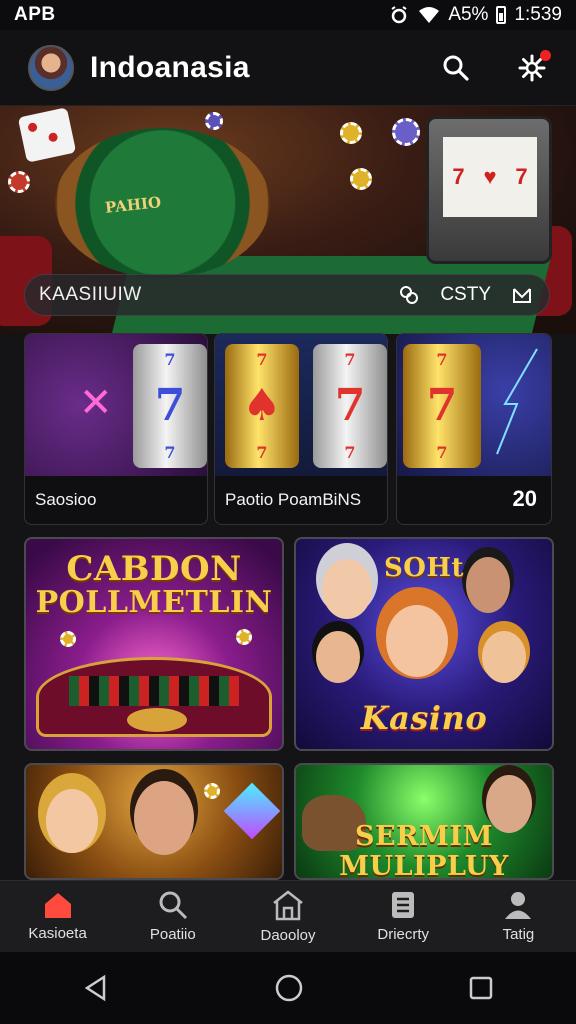 This screenshot has height=1024, width=576. I want to click on alarm-icon, so click(399, 15).